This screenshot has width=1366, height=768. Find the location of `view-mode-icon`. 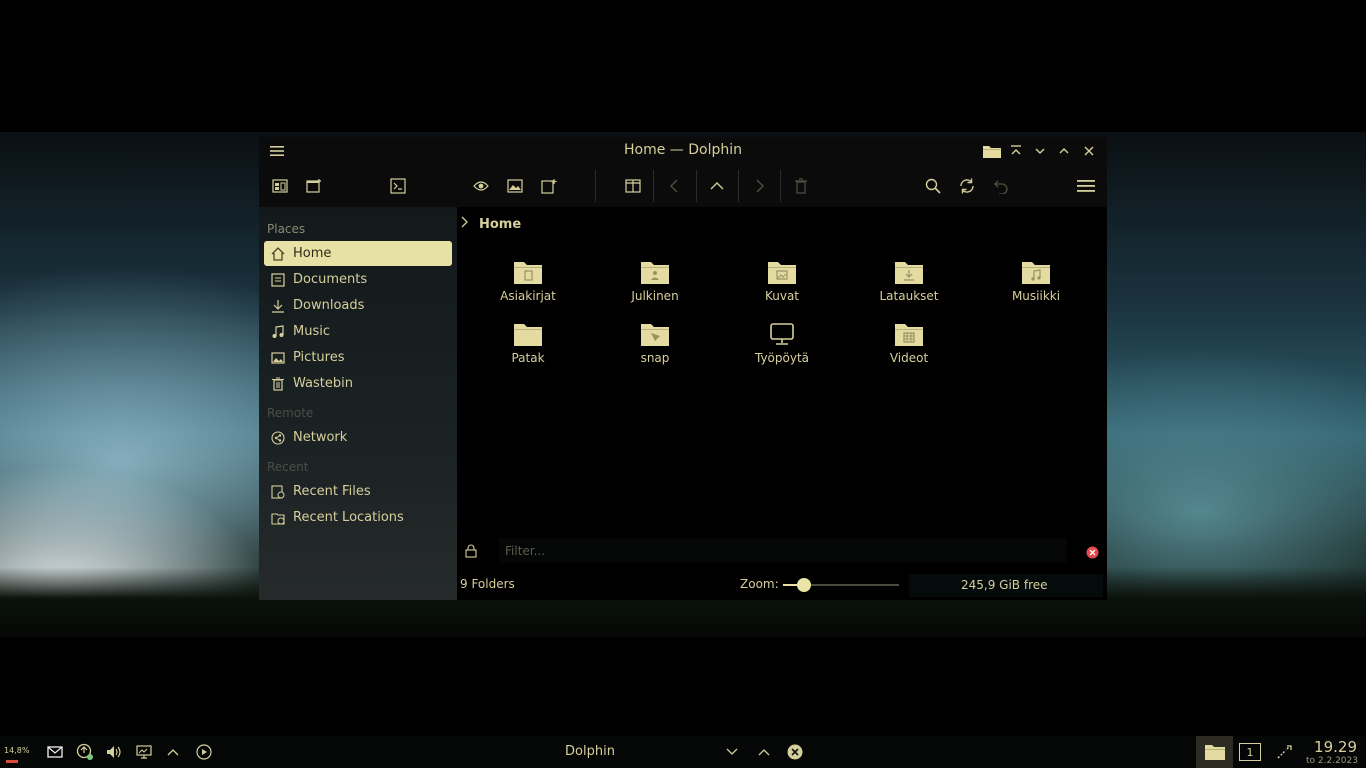

view-mode-icon is located at coordinates (280, 186).